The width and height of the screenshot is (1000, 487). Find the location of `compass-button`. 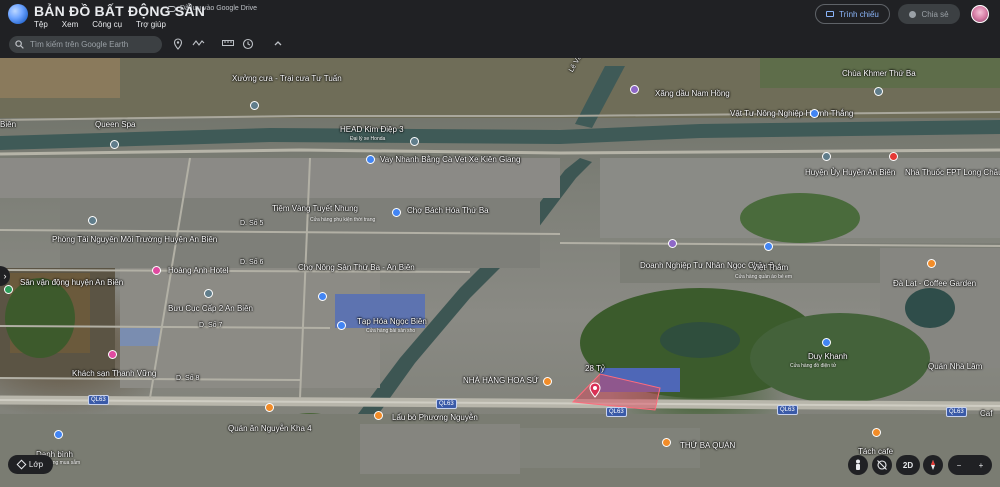

compass-button is located at coordinates (933, 465).